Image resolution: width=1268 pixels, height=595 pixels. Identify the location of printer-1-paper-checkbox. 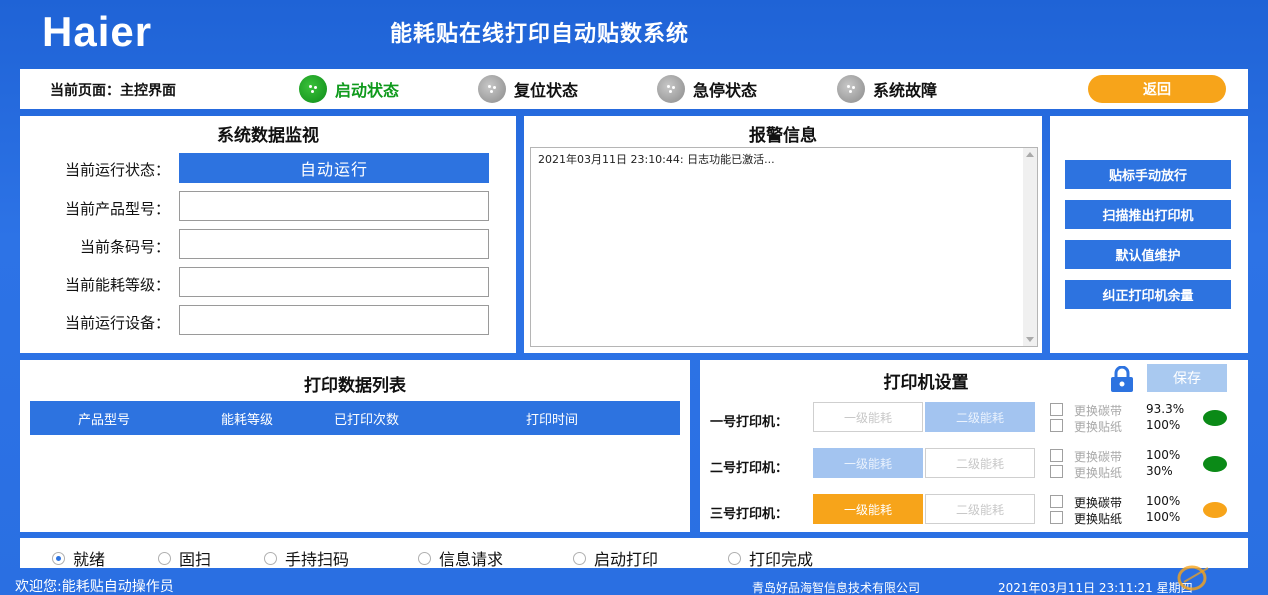
(1056, 425).